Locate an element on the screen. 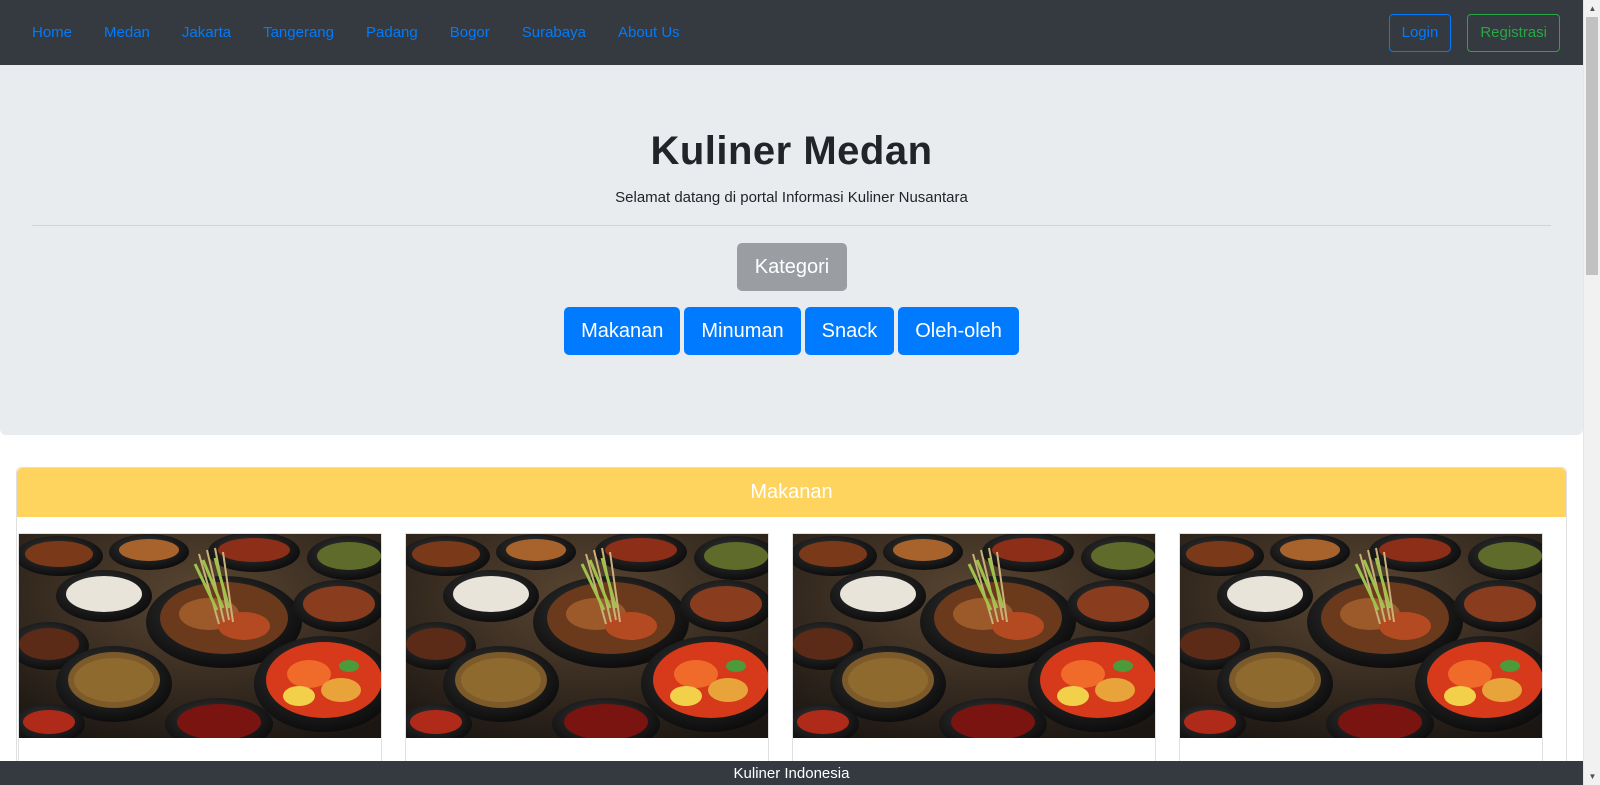 The width and height of the screenshot is (1600, 785). nav-link-surabaya: Surabaya is located at coordinates (554, 32).